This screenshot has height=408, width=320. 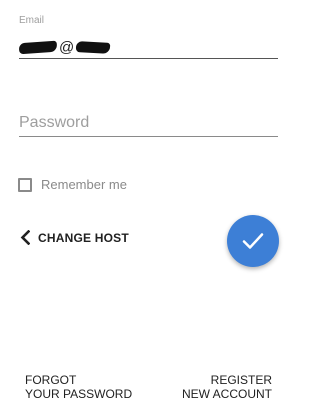 What do you see at coordinates (148, 58) in the screenshot?
I see `email-underline` at bounding box center [148, 58].